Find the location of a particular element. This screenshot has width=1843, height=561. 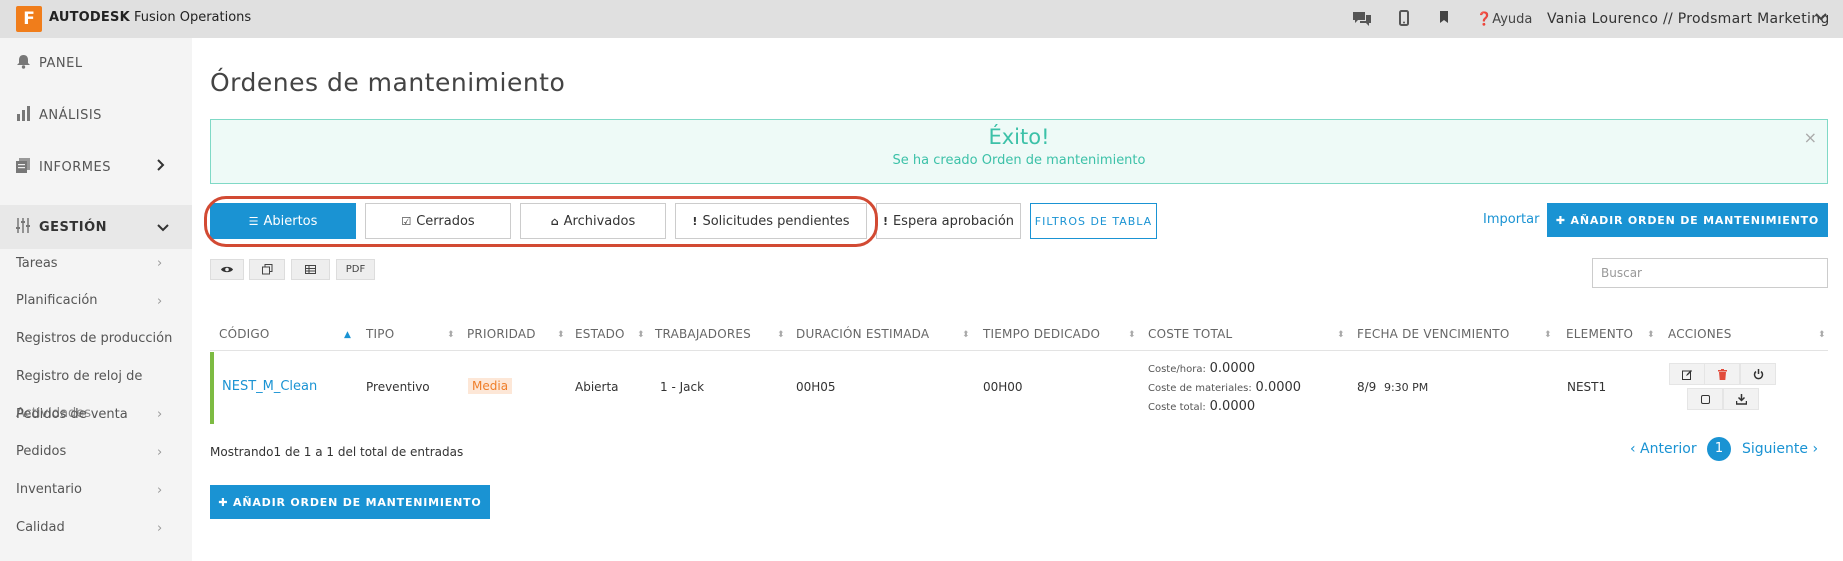

brand-product: Fusion Operations is located at coordinates (193, 17).